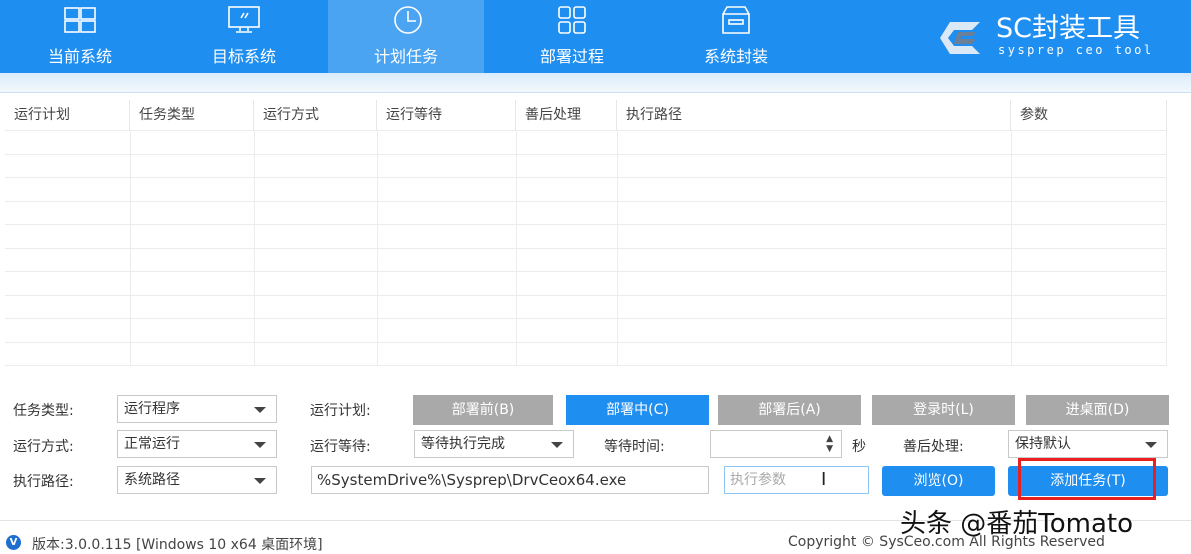 This screenshot has width=1191, height=554. Describe the element at coordinates (13, 542) in the screenshot. I see `version-icon: V` at that location.